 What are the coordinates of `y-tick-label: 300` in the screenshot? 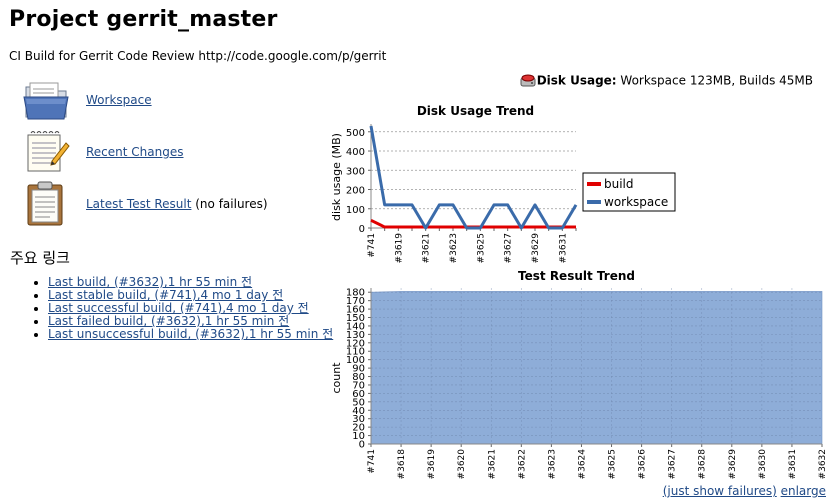 It's located at (355, 171).